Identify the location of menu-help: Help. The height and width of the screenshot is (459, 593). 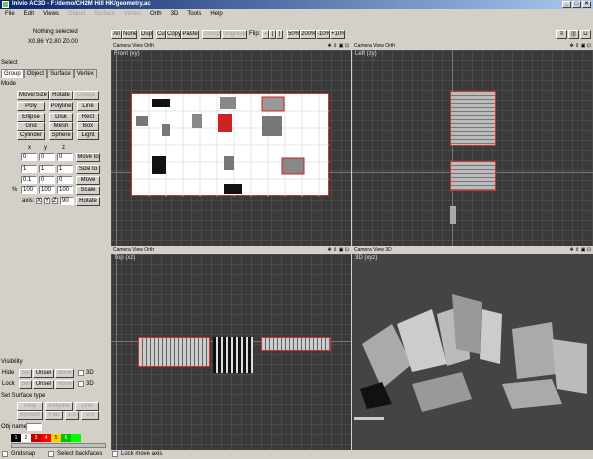
(216, 14).